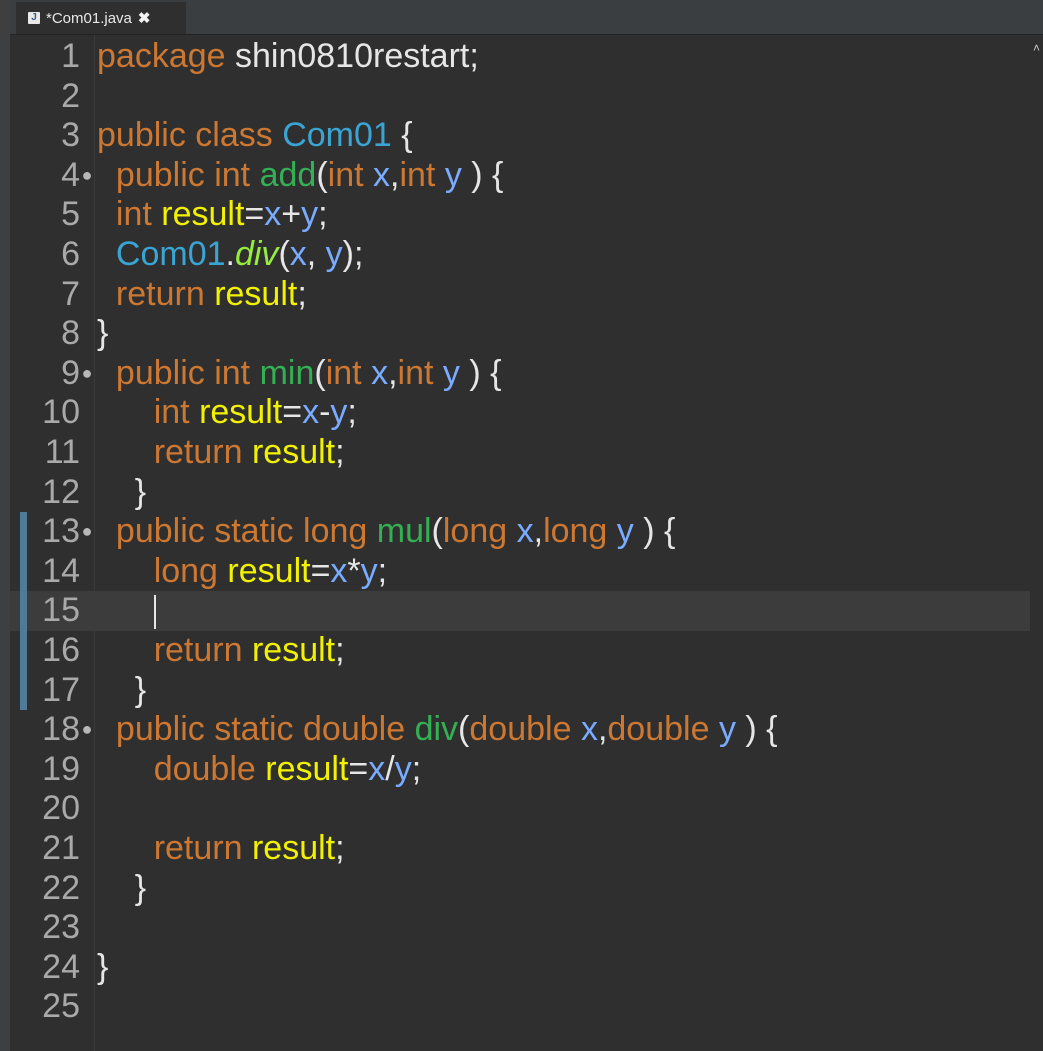  What do you see at coordinates (520, 1007) in the screenshot?
I see `code-line: 25` at bounding box center [520, 1007].